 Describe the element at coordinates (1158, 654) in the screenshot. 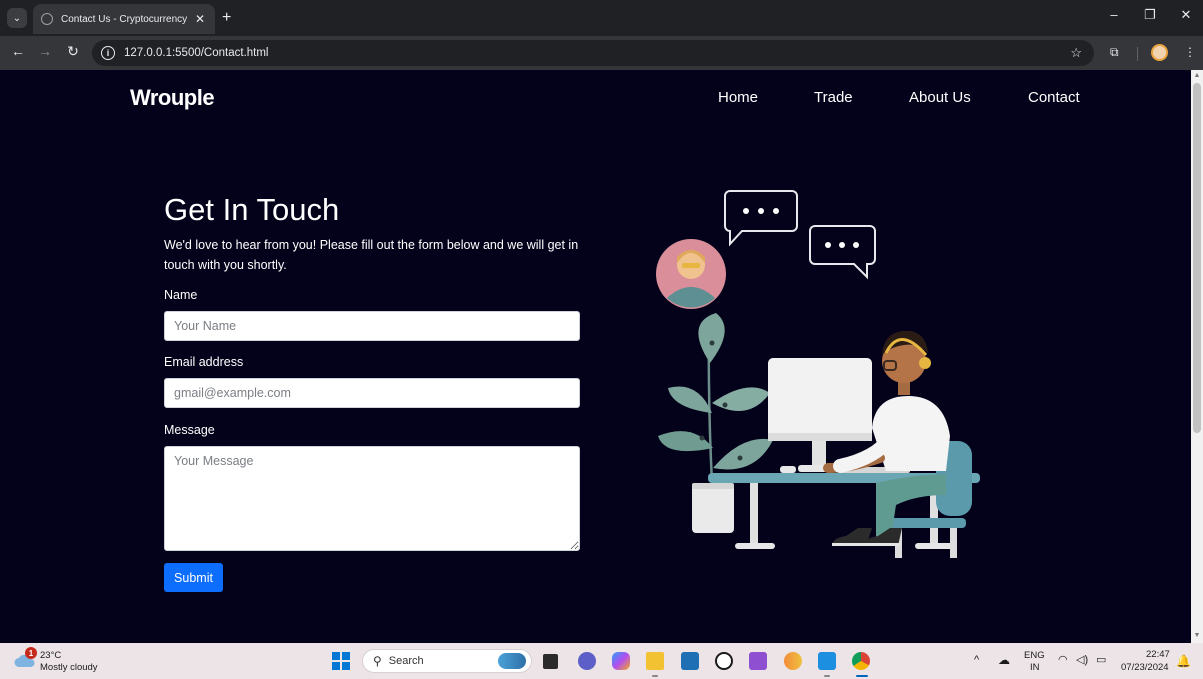

I see `clock-time: 22:47` at that location.